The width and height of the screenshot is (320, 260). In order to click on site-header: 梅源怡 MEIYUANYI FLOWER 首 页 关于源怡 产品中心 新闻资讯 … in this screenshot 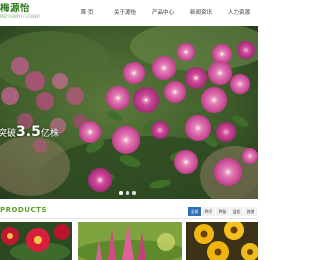, I will do `click(129, 13)`.